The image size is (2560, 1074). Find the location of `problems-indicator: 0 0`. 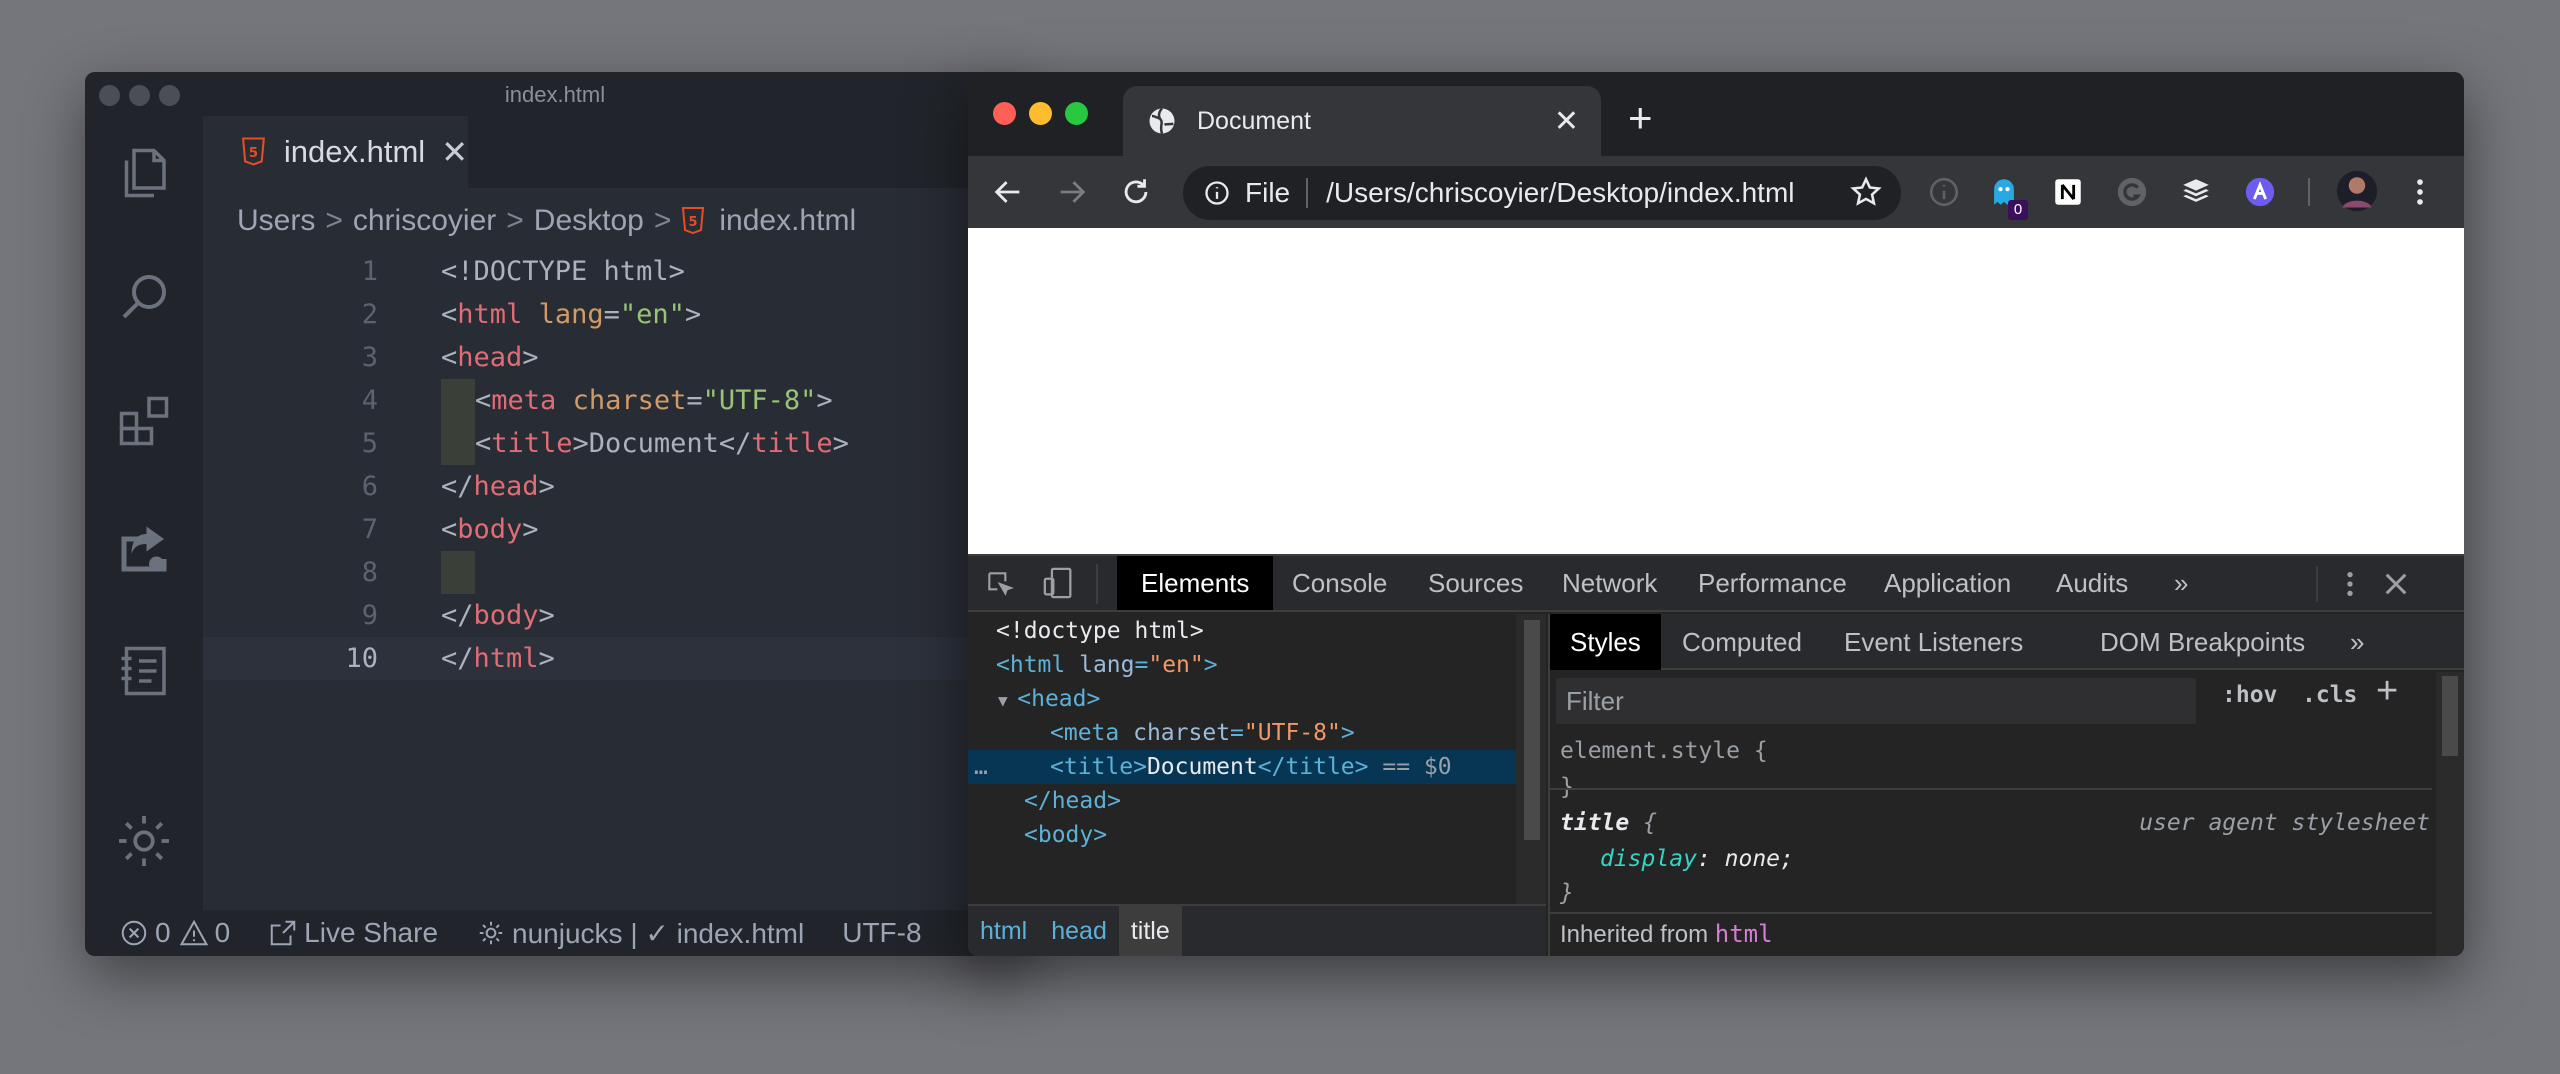

problems-indicator: 0 0 is located at coordinates (174, 933).